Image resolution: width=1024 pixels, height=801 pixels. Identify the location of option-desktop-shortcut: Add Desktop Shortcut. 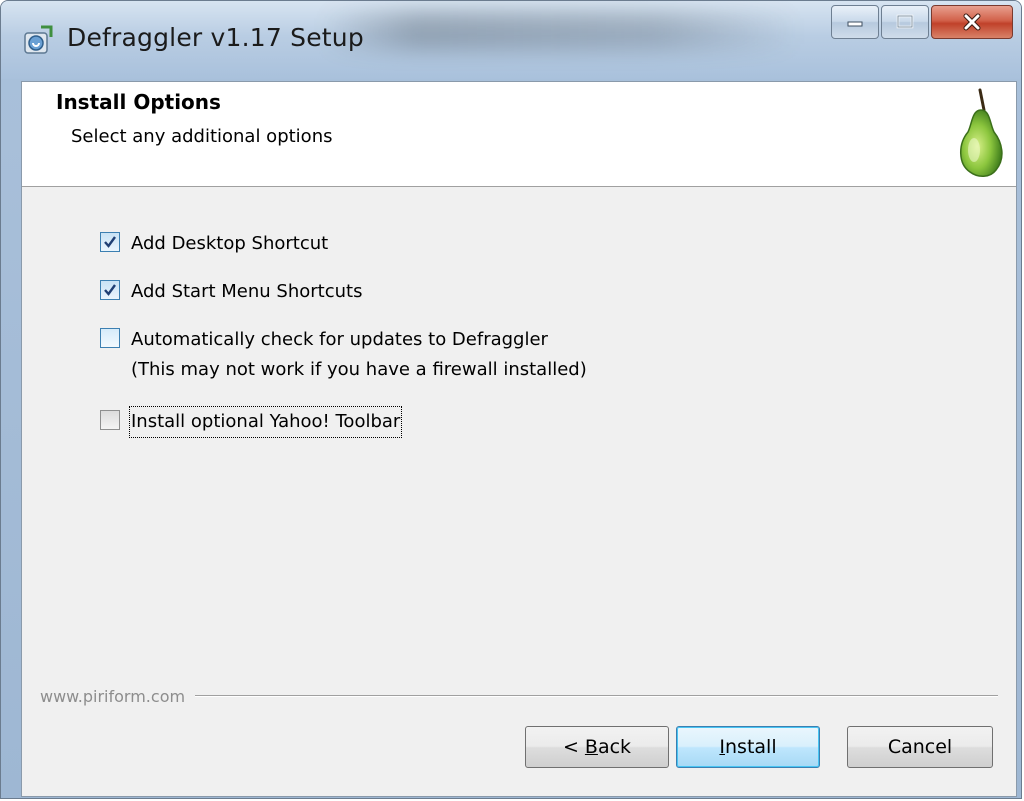
(214, 244).